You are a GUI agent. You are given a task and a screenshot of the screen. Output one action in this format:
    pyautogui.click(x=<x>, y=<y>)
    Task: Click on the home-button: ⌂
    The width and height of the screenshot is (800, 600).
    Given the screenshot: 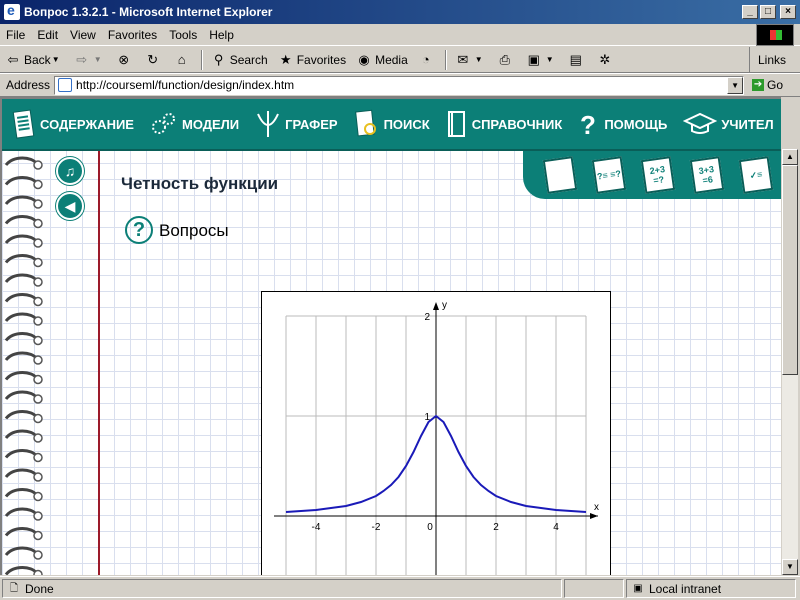 What is the action you would take?
    pyautogui.click(x=183, y=60)
    